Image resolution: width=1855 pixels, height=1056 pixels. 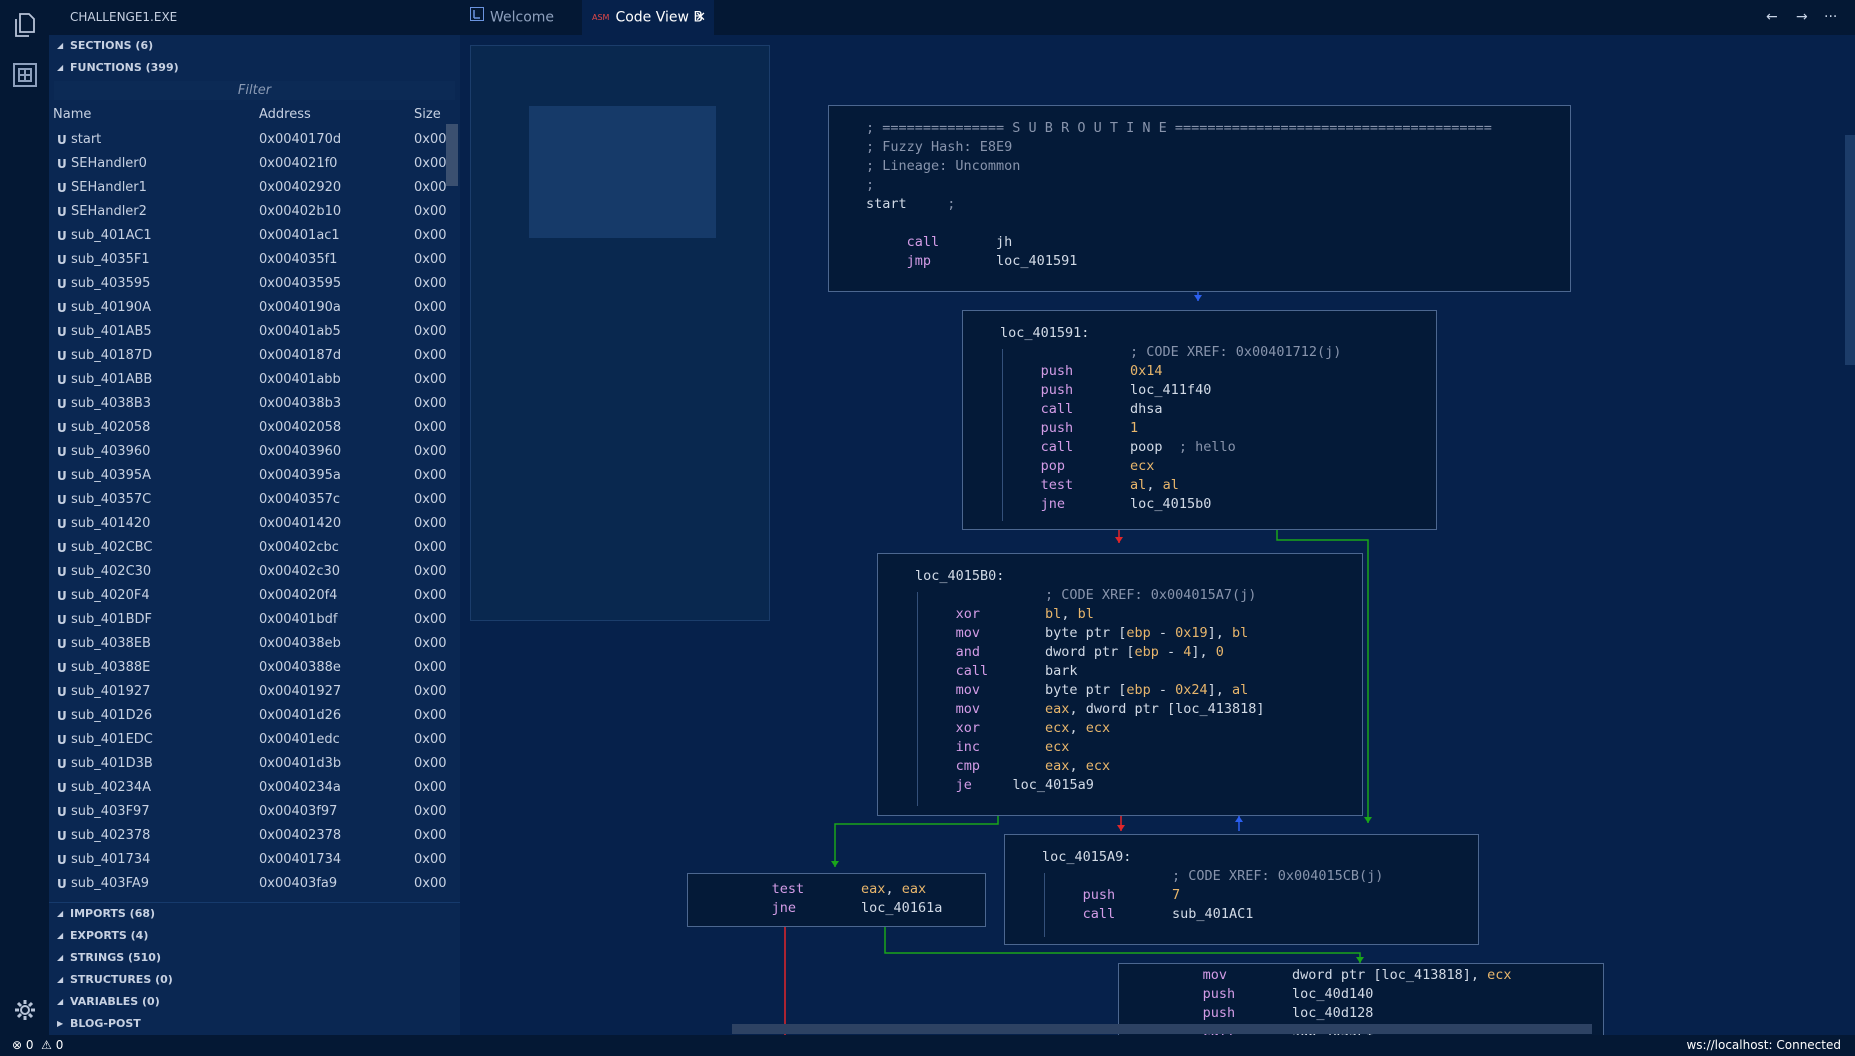 What do you see at coordinates (452, 155) in the screenshot?
I see `functions-scrollbar` at bounding box center [452, 155].